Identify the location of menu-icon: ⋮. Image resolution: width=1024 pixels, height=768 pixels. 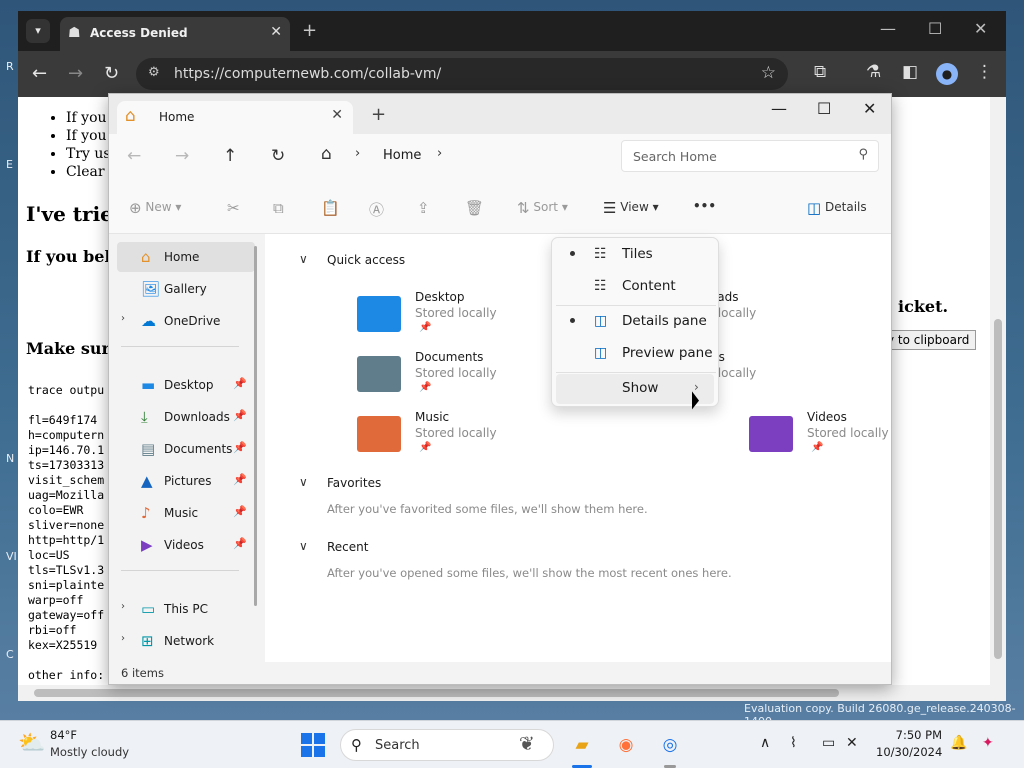
(984, 72).